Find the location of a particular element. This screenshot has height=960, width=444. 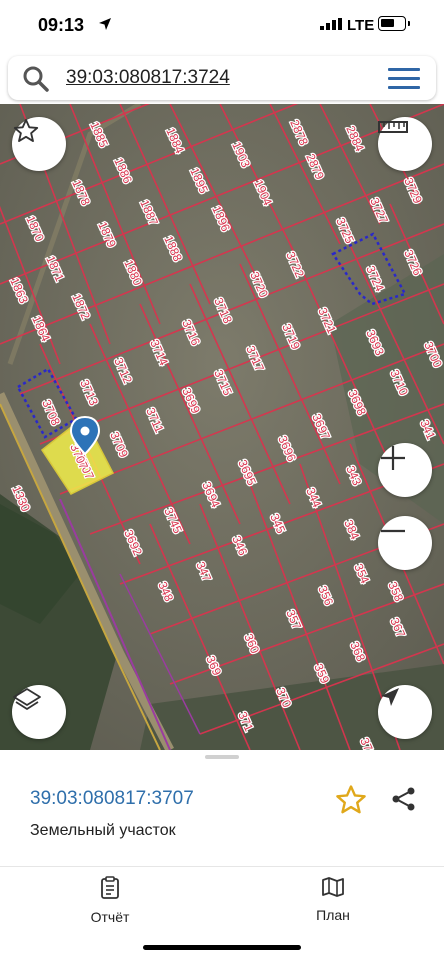

home-indicator is located at coordinates (222, 947).